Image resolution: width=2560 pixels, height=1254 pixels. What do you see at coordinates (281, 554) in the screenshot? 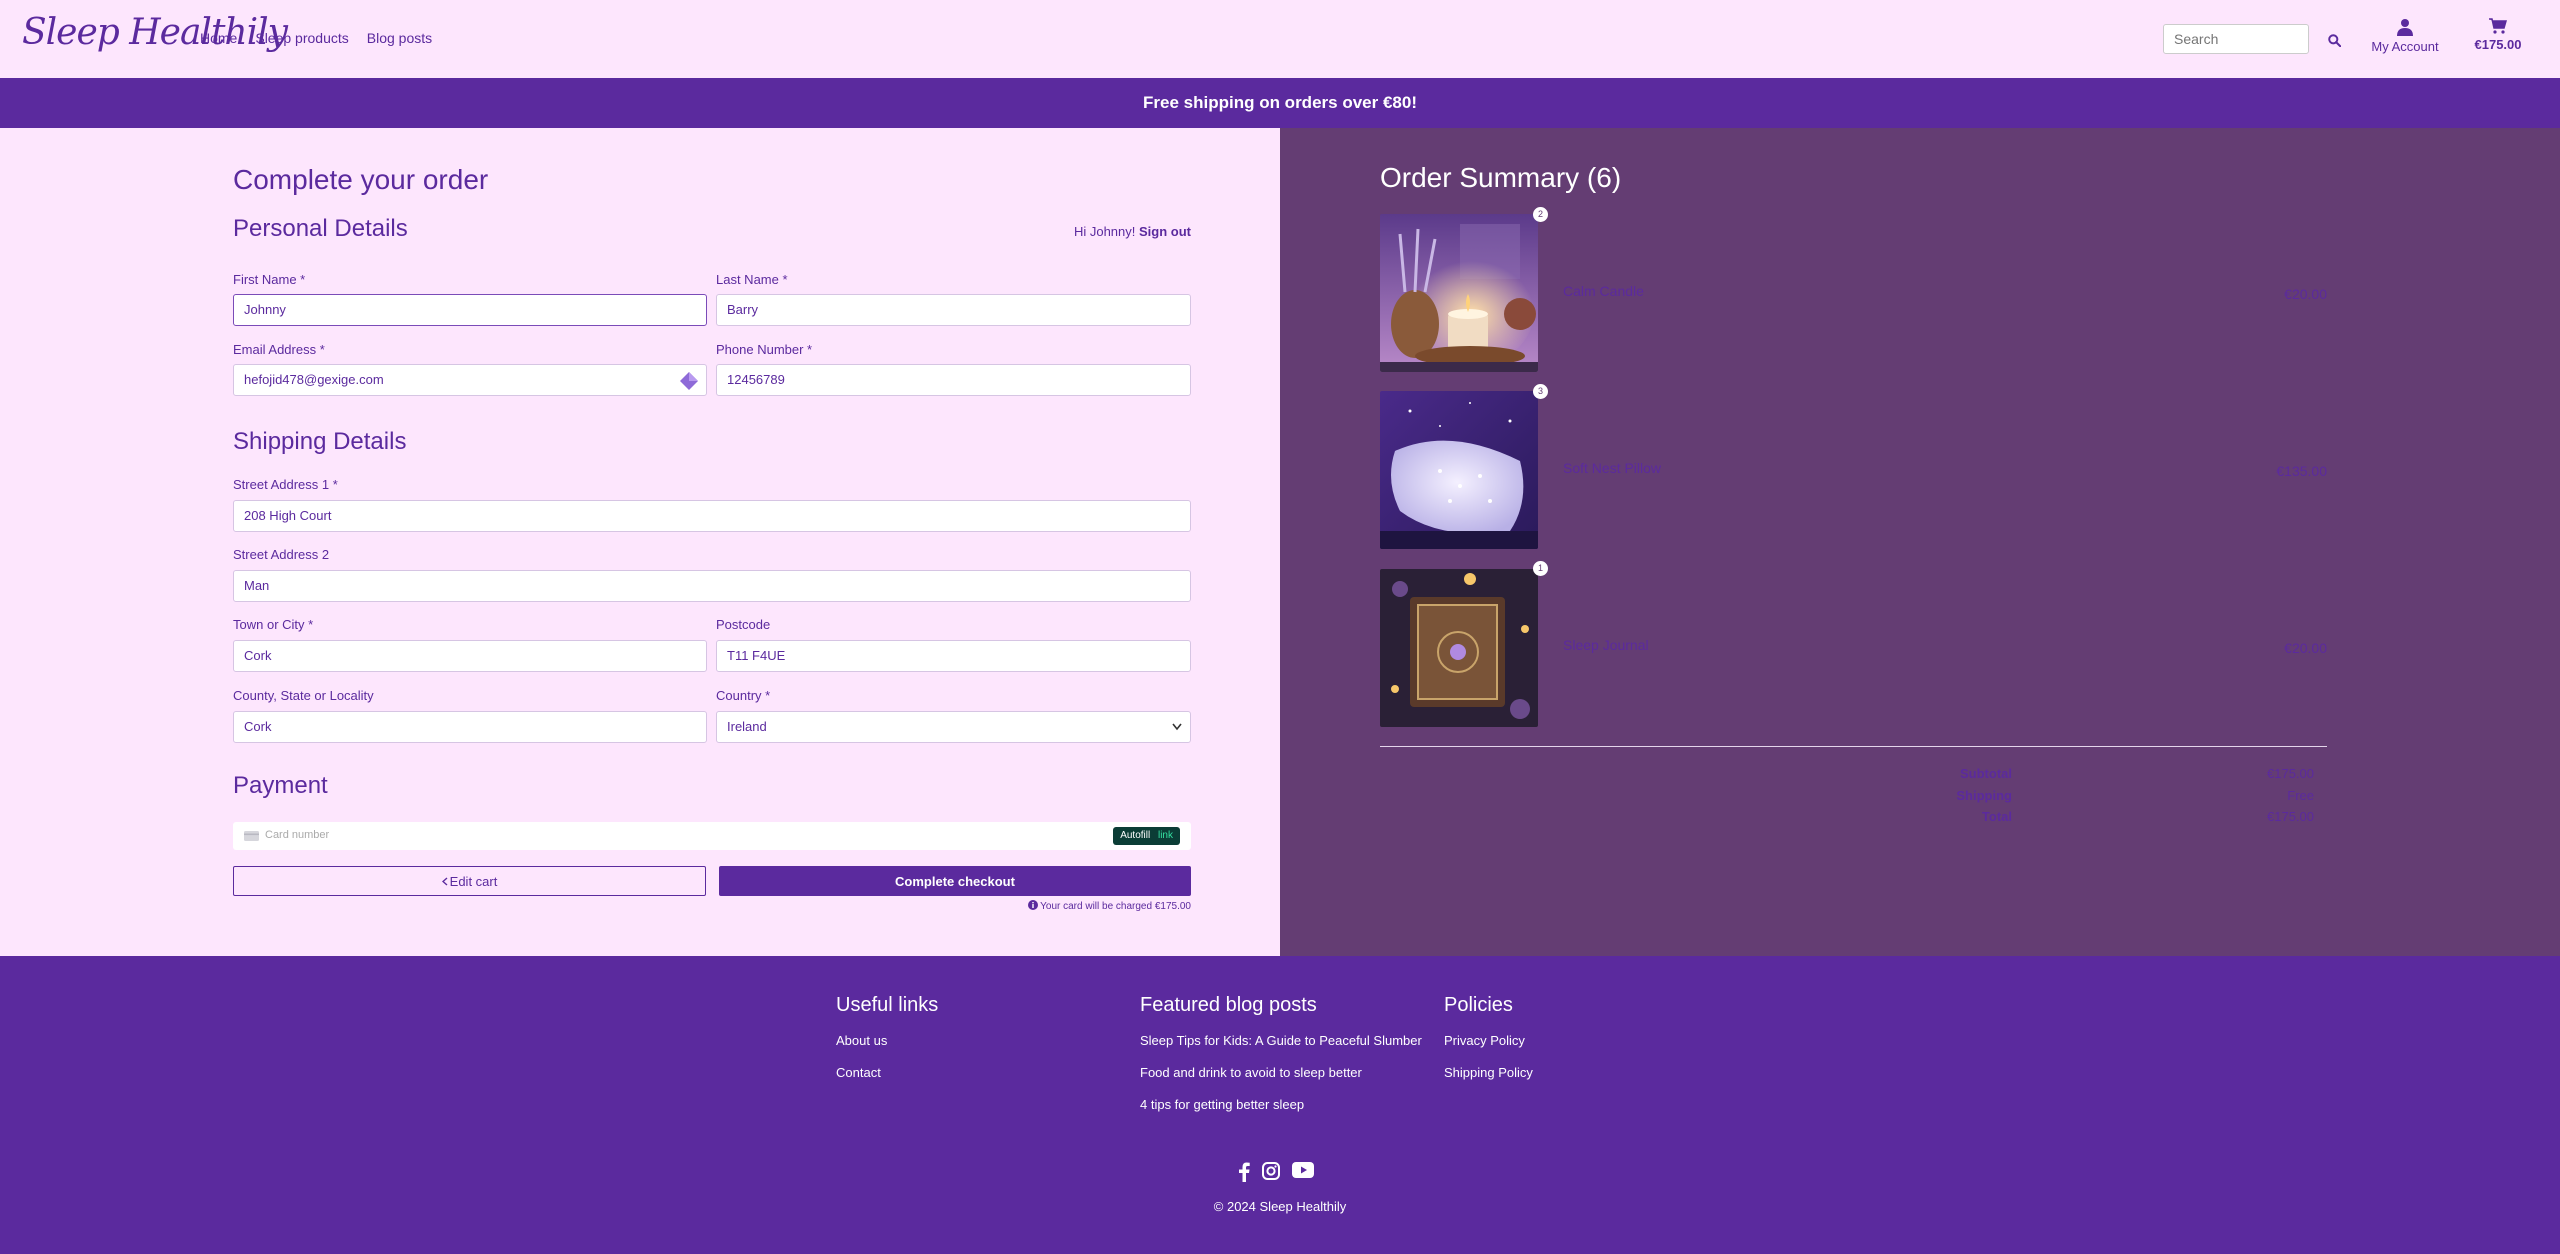
I see `street2-label: Street Address 2` at bounding box center [281, 554].